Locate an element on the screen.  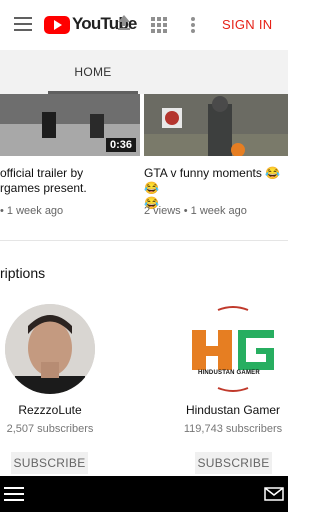
upload-icon is located at coordinates (124, 23).